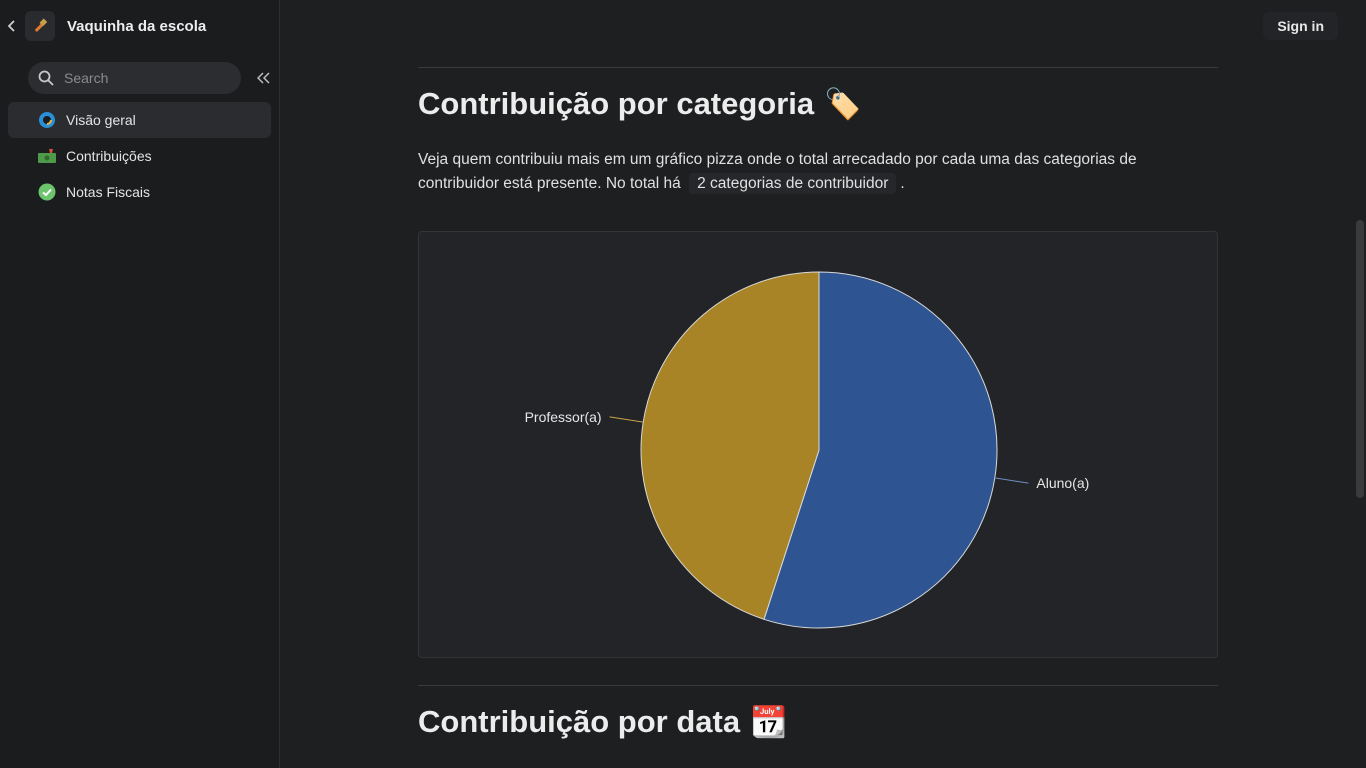 The width and height of the screenshot is (1366, 768). I want to click on search-input, so click(139, 78).